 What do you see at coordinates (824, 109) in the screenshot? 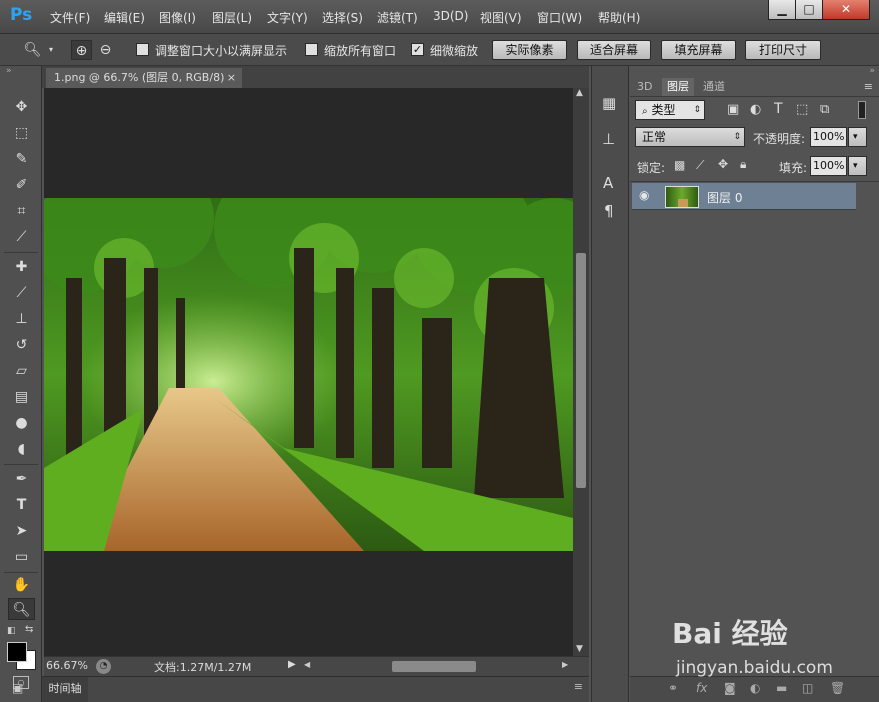
I see `filter-smart-object-icon: ⧉` at bounding box center [824, 109].